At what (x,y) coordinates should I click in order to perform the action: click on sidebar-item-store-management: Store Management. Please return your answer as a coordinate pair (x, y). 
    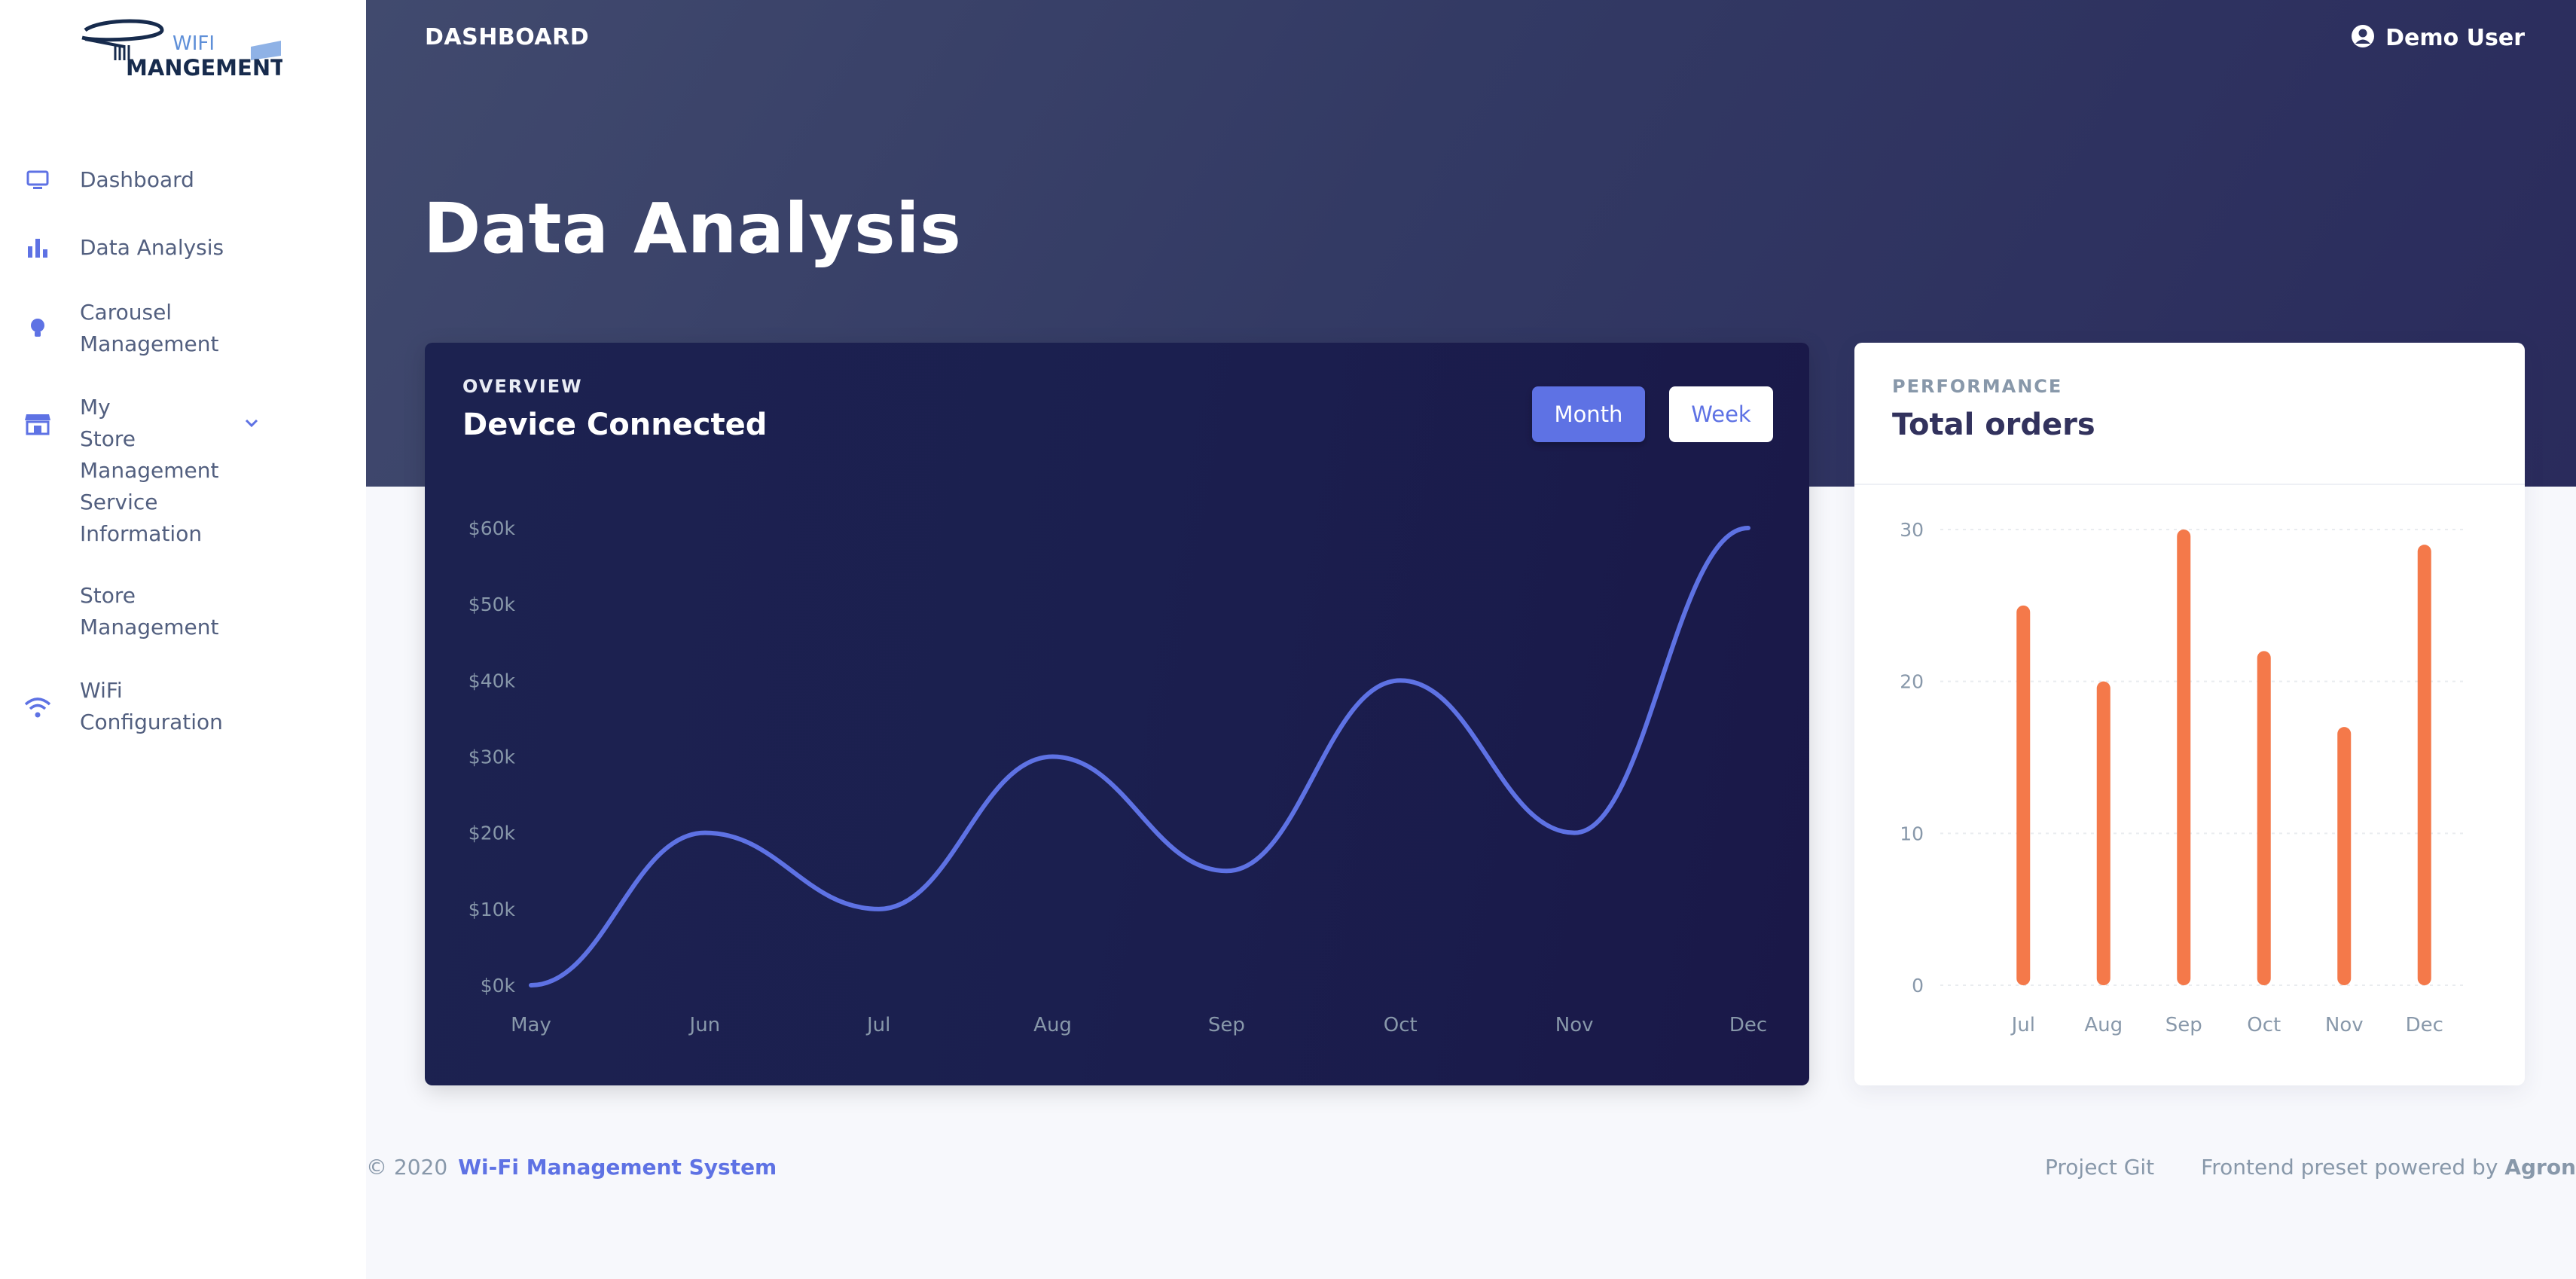
    Looking at the image, I should click on (183, 611).